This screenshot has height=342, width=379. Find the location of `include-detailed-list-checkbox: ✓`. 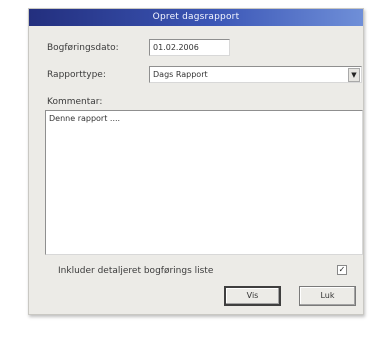

include-detailed-list-checkbox: ✓ is located at coordinates (342, 270).